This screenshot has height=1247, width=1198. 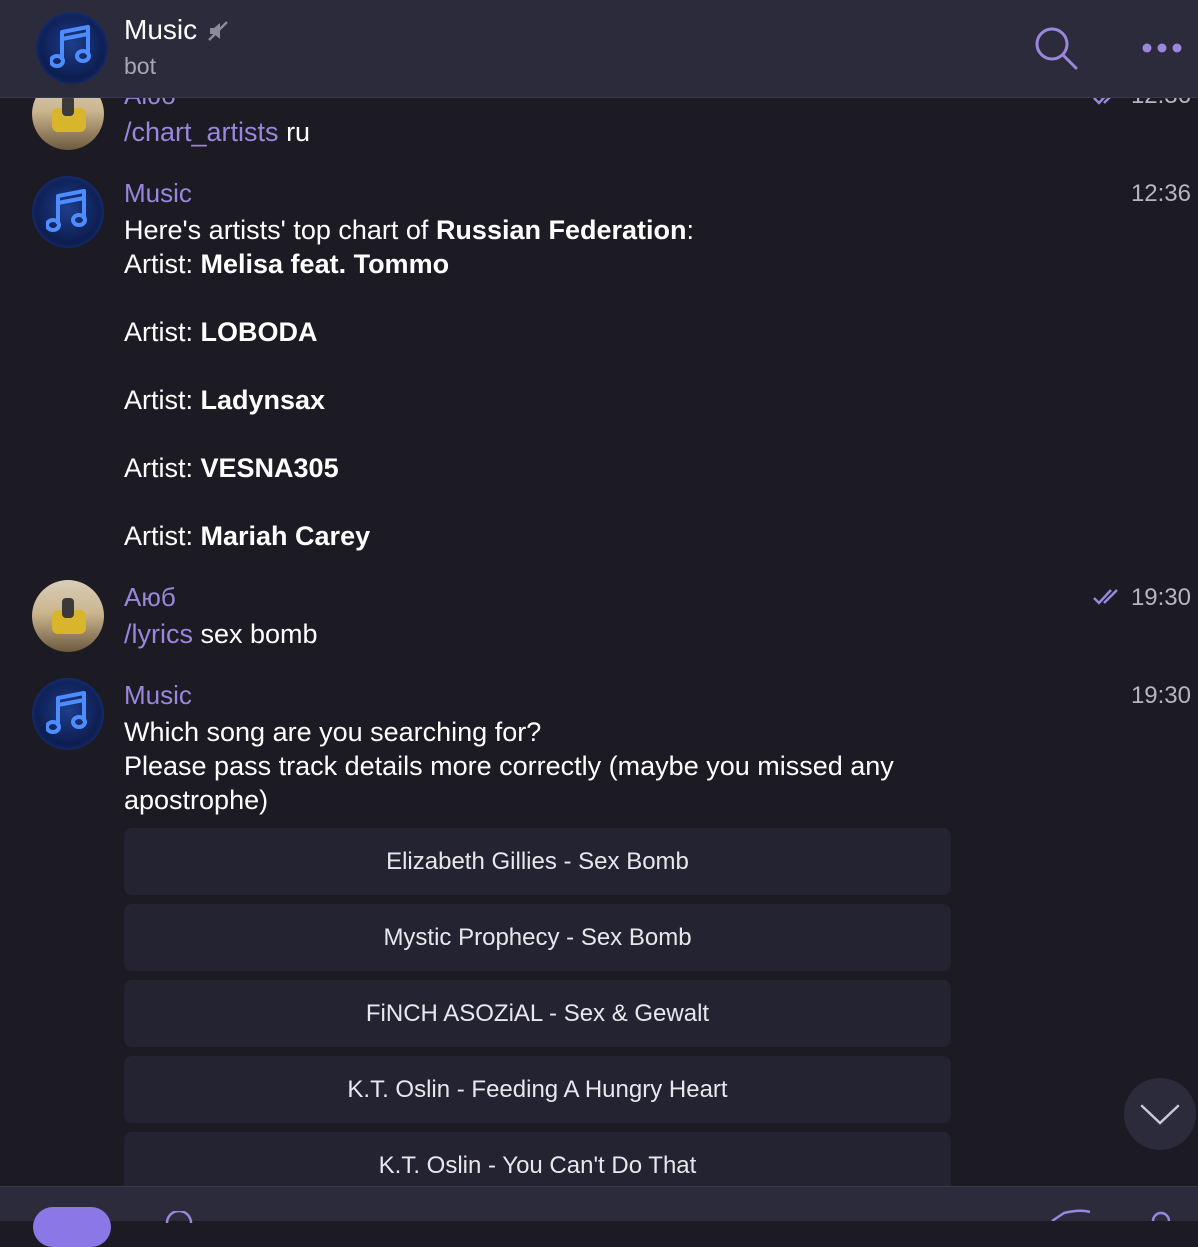 I want to click on keyboard-button: Mystic Prophecy - Sex Bomb, so click(x=537, y=937).